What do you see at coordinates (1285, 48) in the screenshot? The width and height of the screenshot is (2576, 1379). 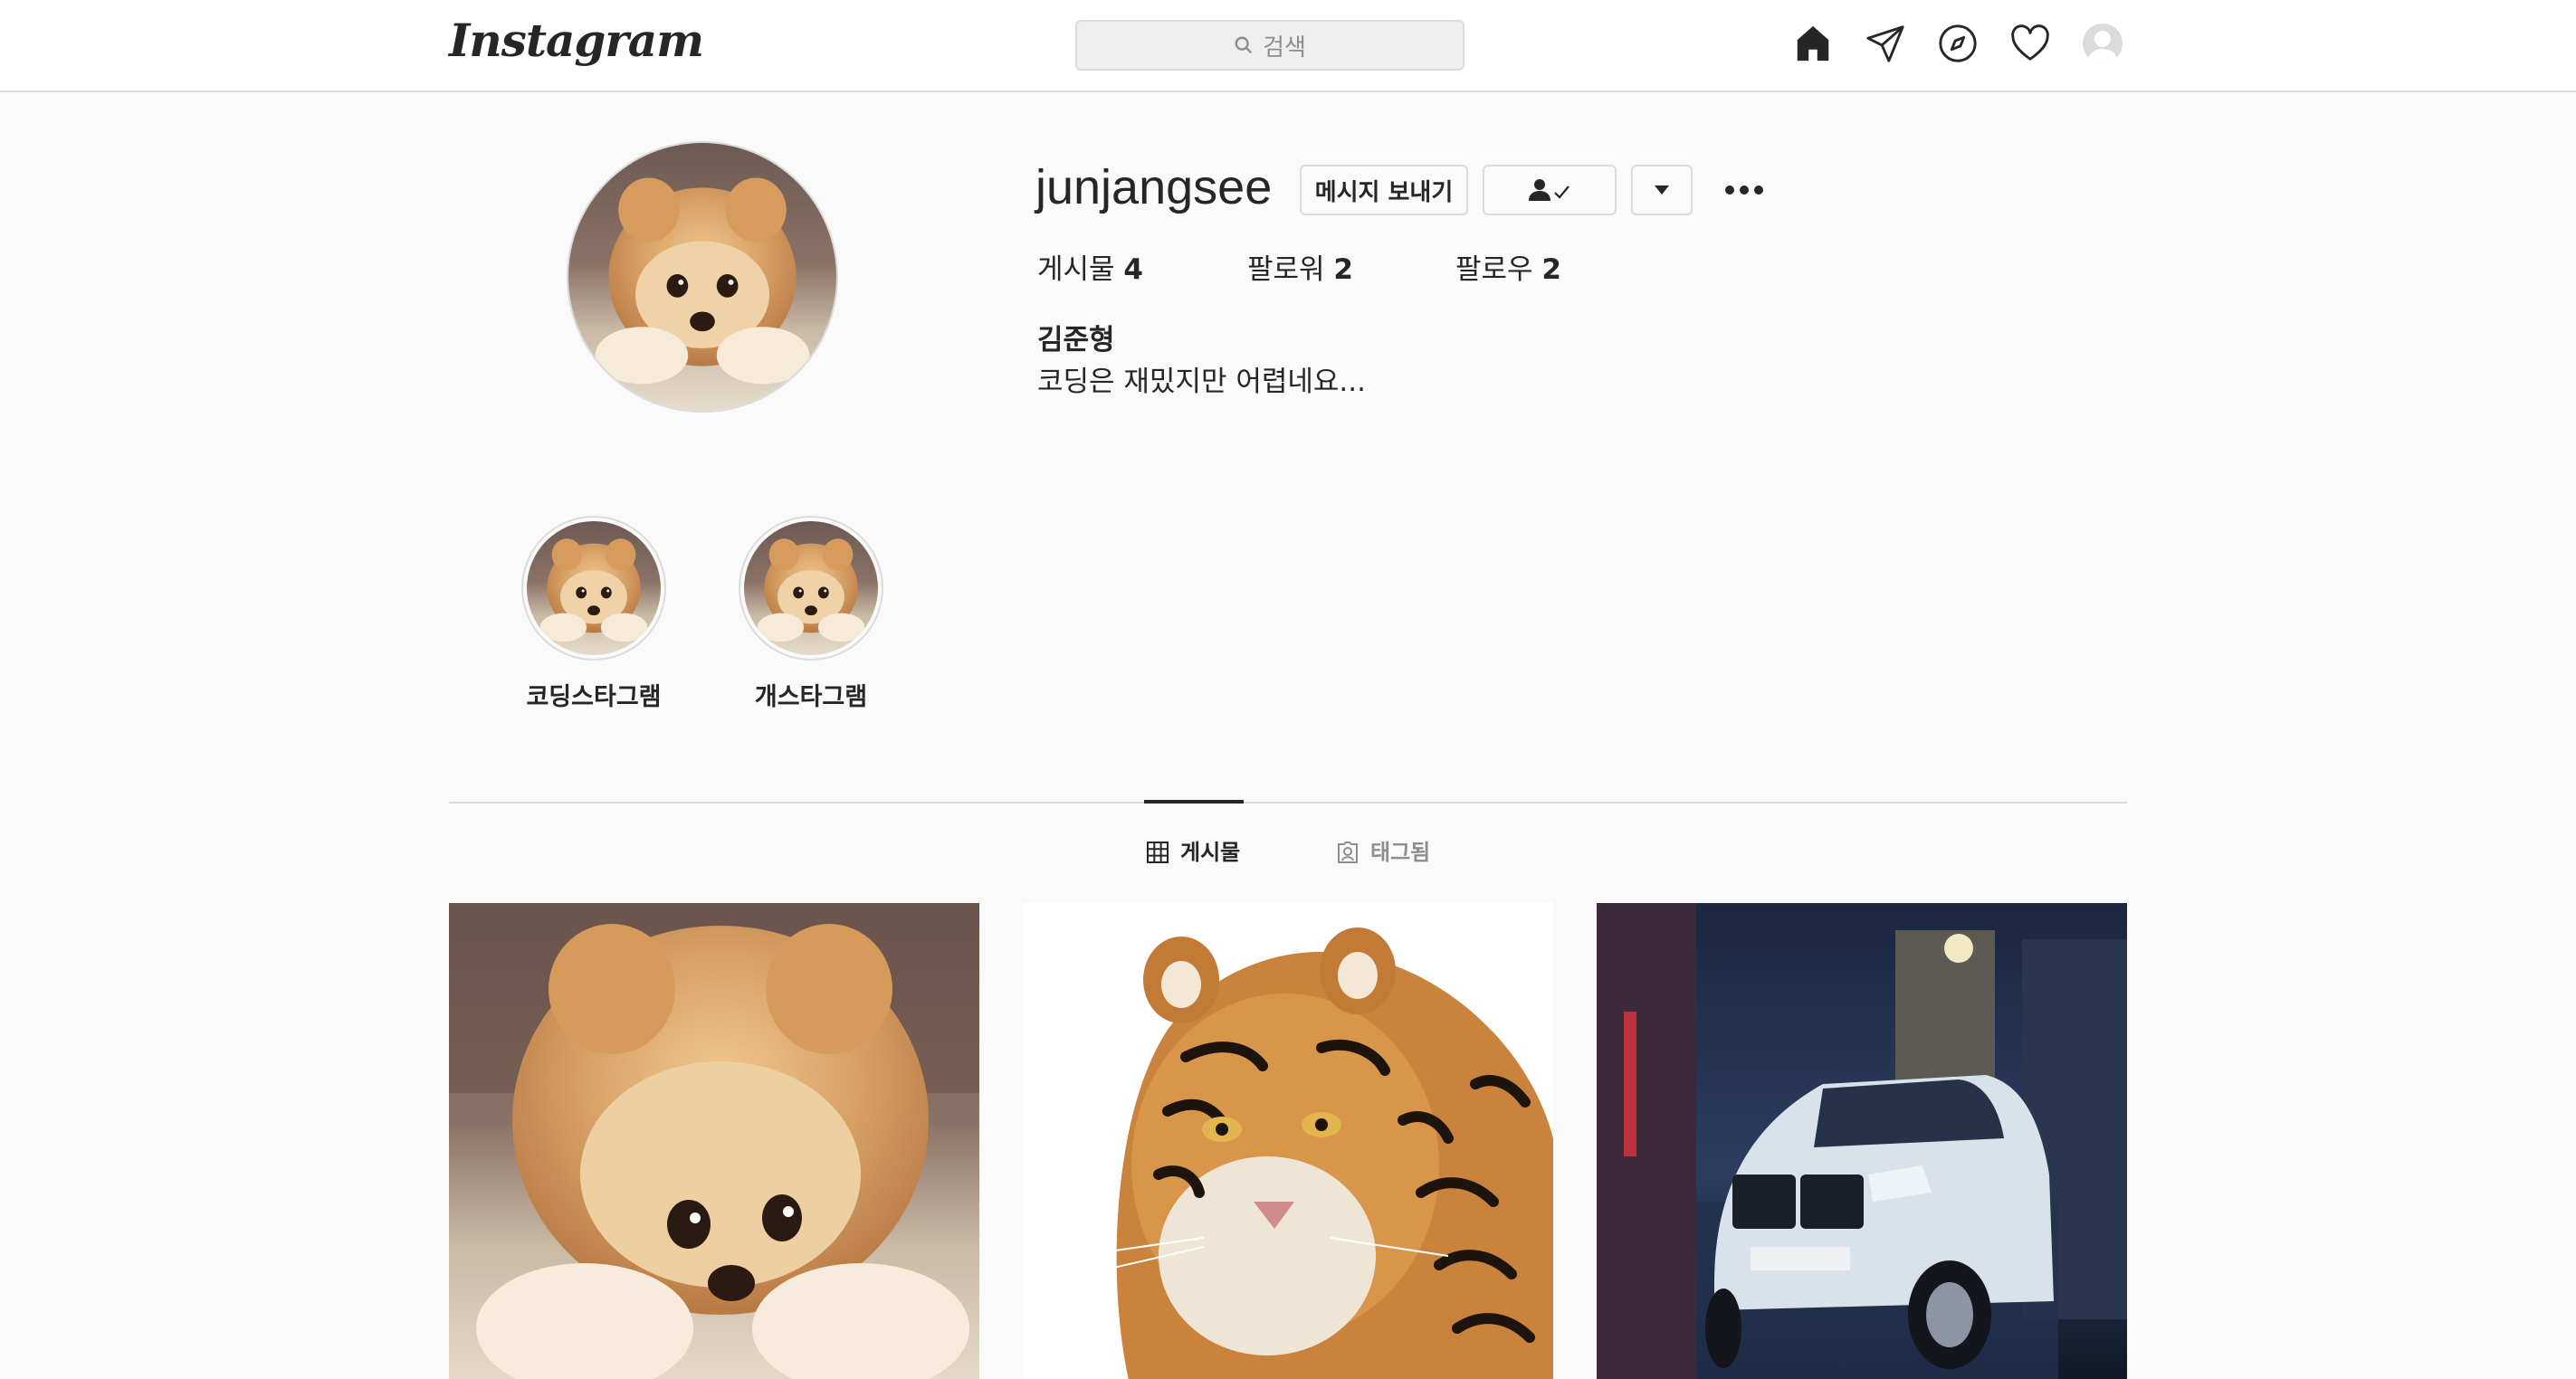 I see `search-placeholder: 검색` at bounding box center [1285, 48].